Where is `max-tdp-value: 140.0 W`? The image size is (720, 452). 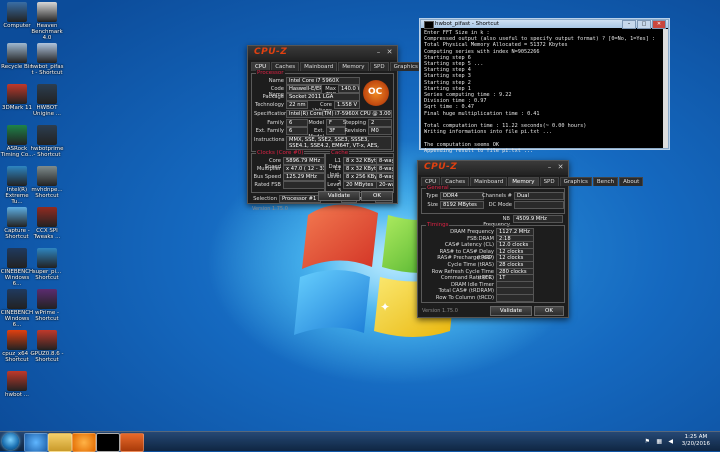 max-tdp-value: 140.0 W is located at coordinates (349, 89).